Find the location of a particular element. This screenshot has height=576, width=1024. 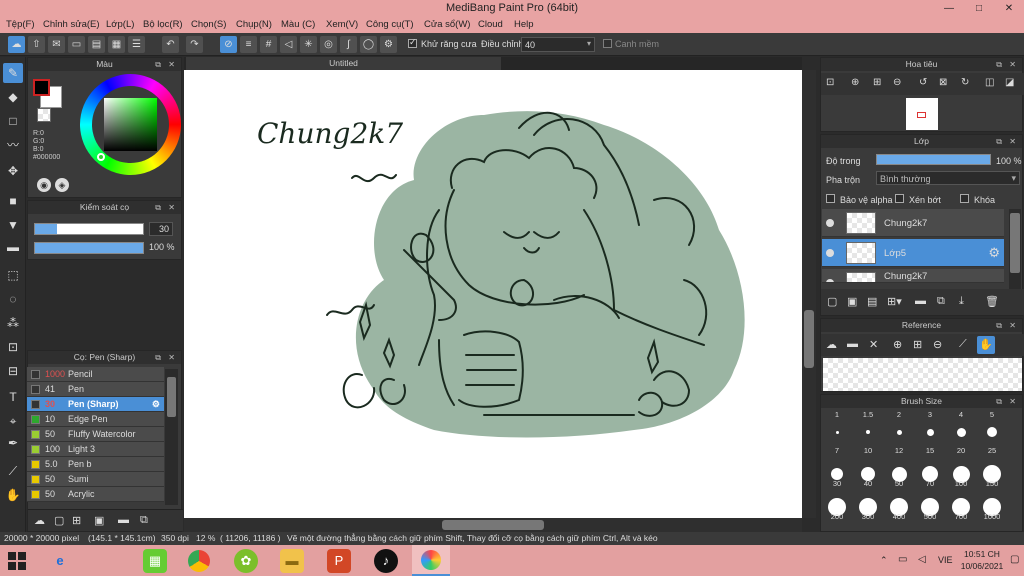

nav-fit-icon: ⊡ is located at coordinates (830, 82).